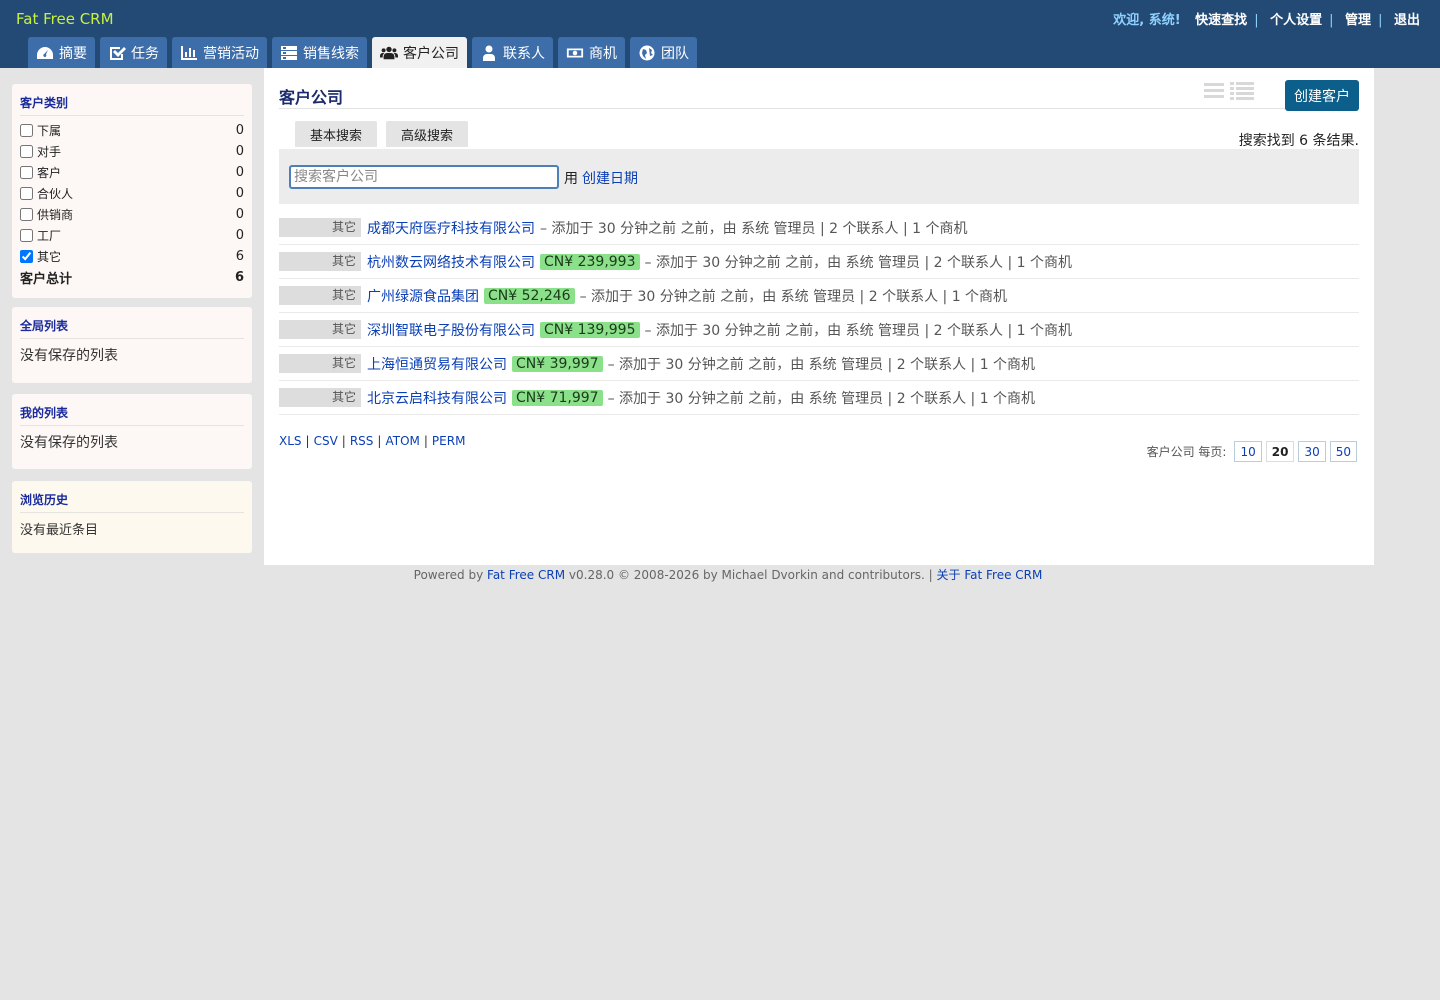  I want to click on result-count: 搜索找到 6 条结果., so click(1298, 141).